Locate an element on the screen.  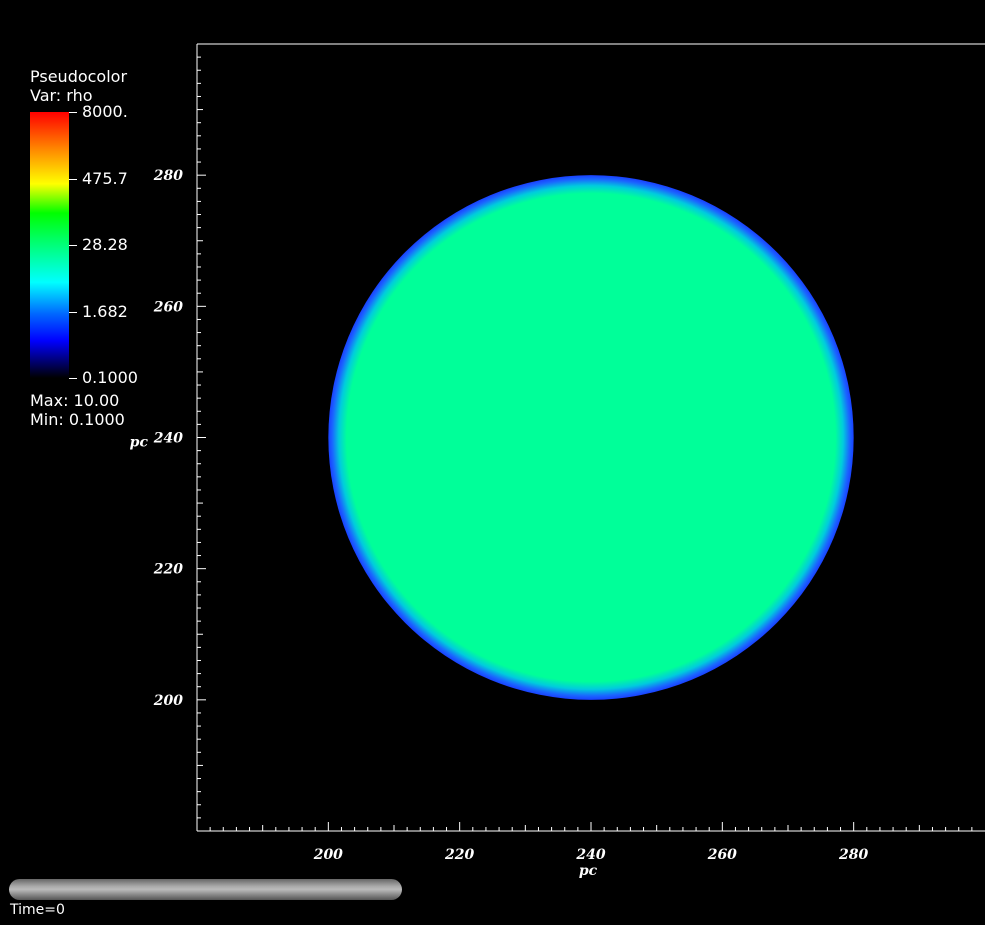
y-tick-label: 240 is located at coordinates (168, 439).